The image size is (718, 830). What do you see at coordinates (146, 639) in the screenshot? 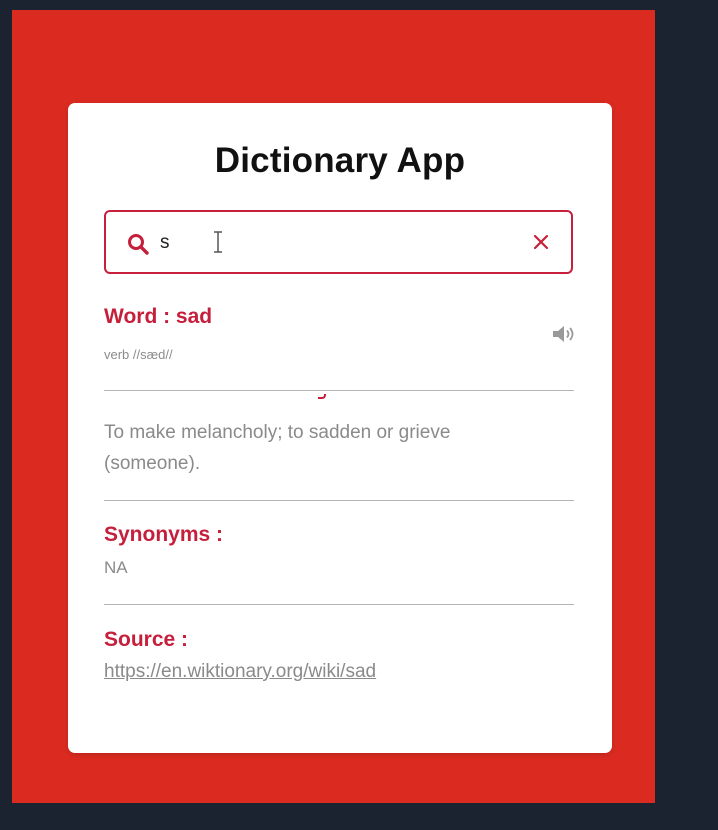
I see `source-label: Source :` at bounding box center [146, 639].